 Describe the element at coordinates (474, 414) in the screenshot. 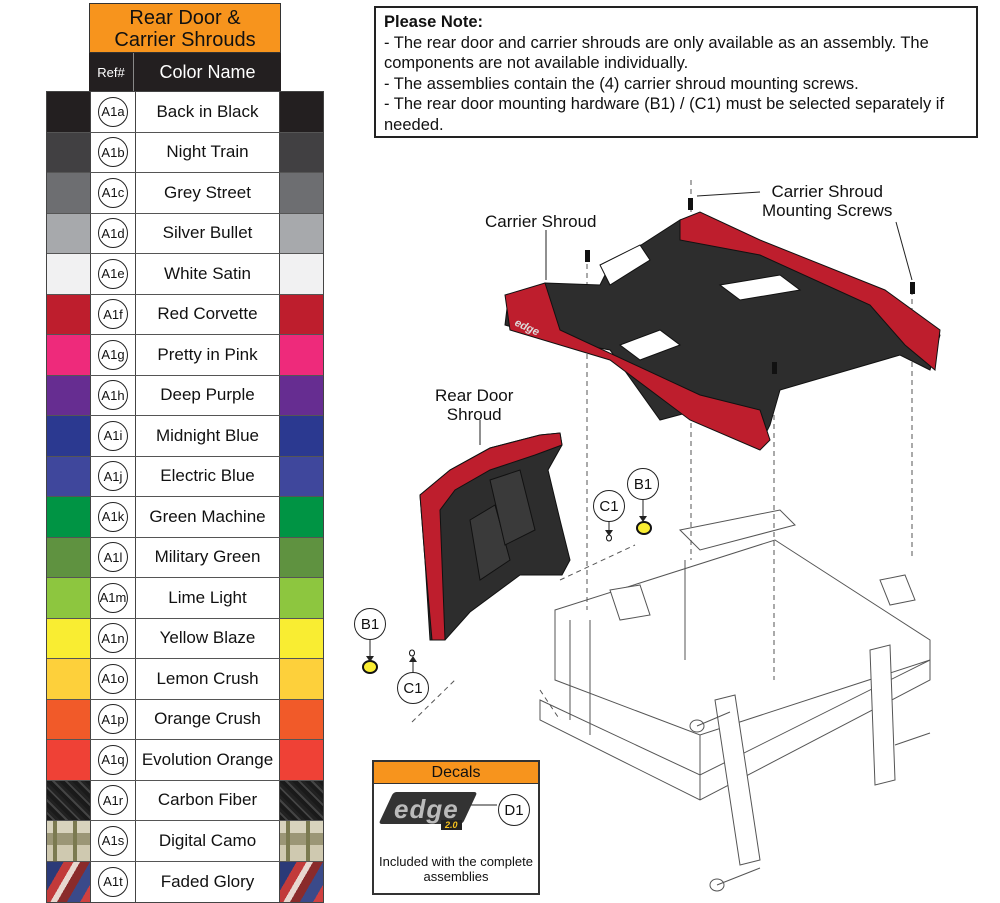

I see `label-rear-door-line2: Shroud` at that location.